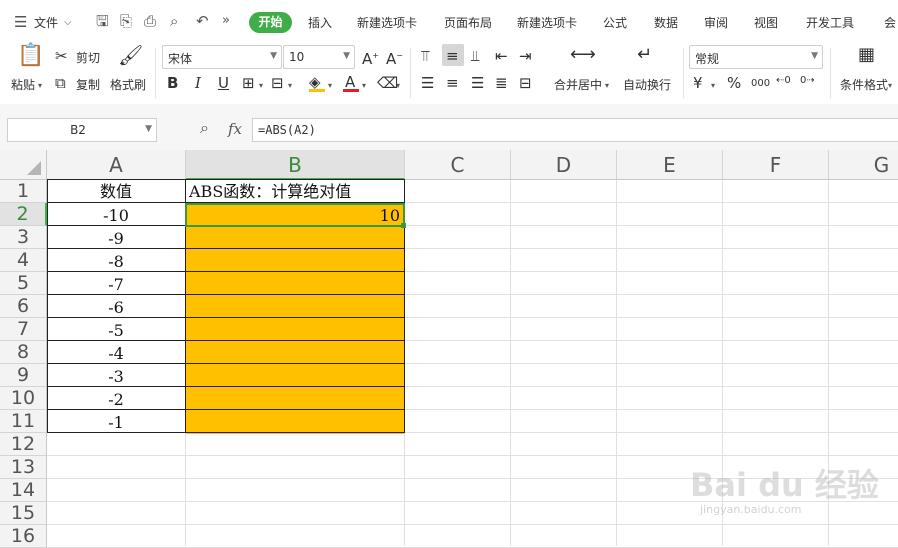 This screenshot has height=548, width=898. I want to click on underline-button: U, so click(223, 83).